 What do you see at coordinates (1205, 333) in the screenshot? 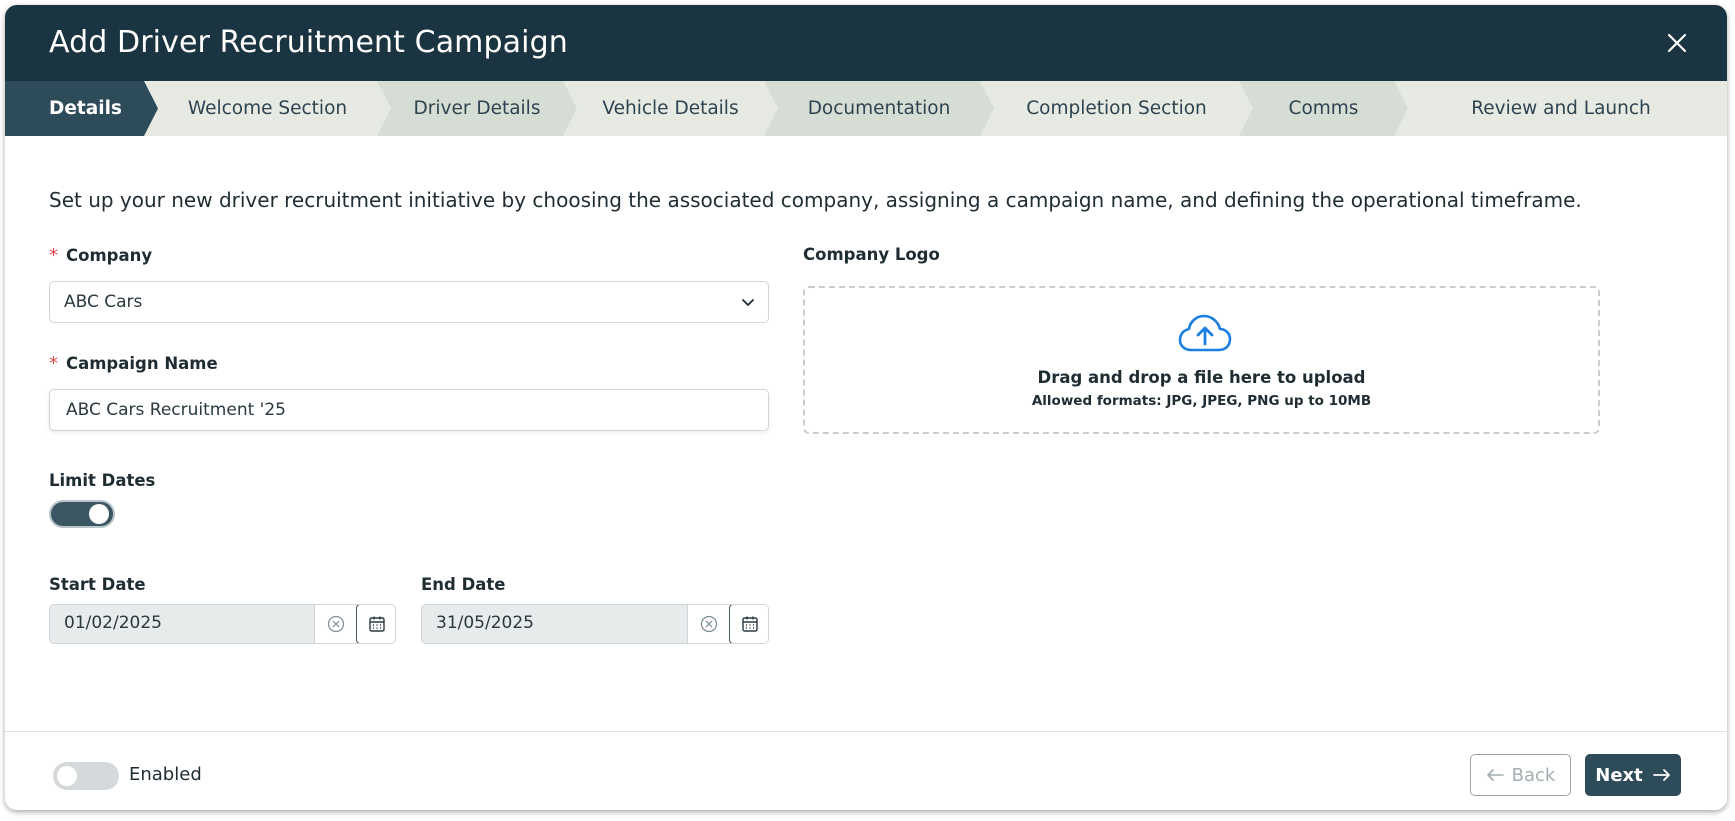
I see `cloud-upload-icon` at bounding box center [1205, 333].